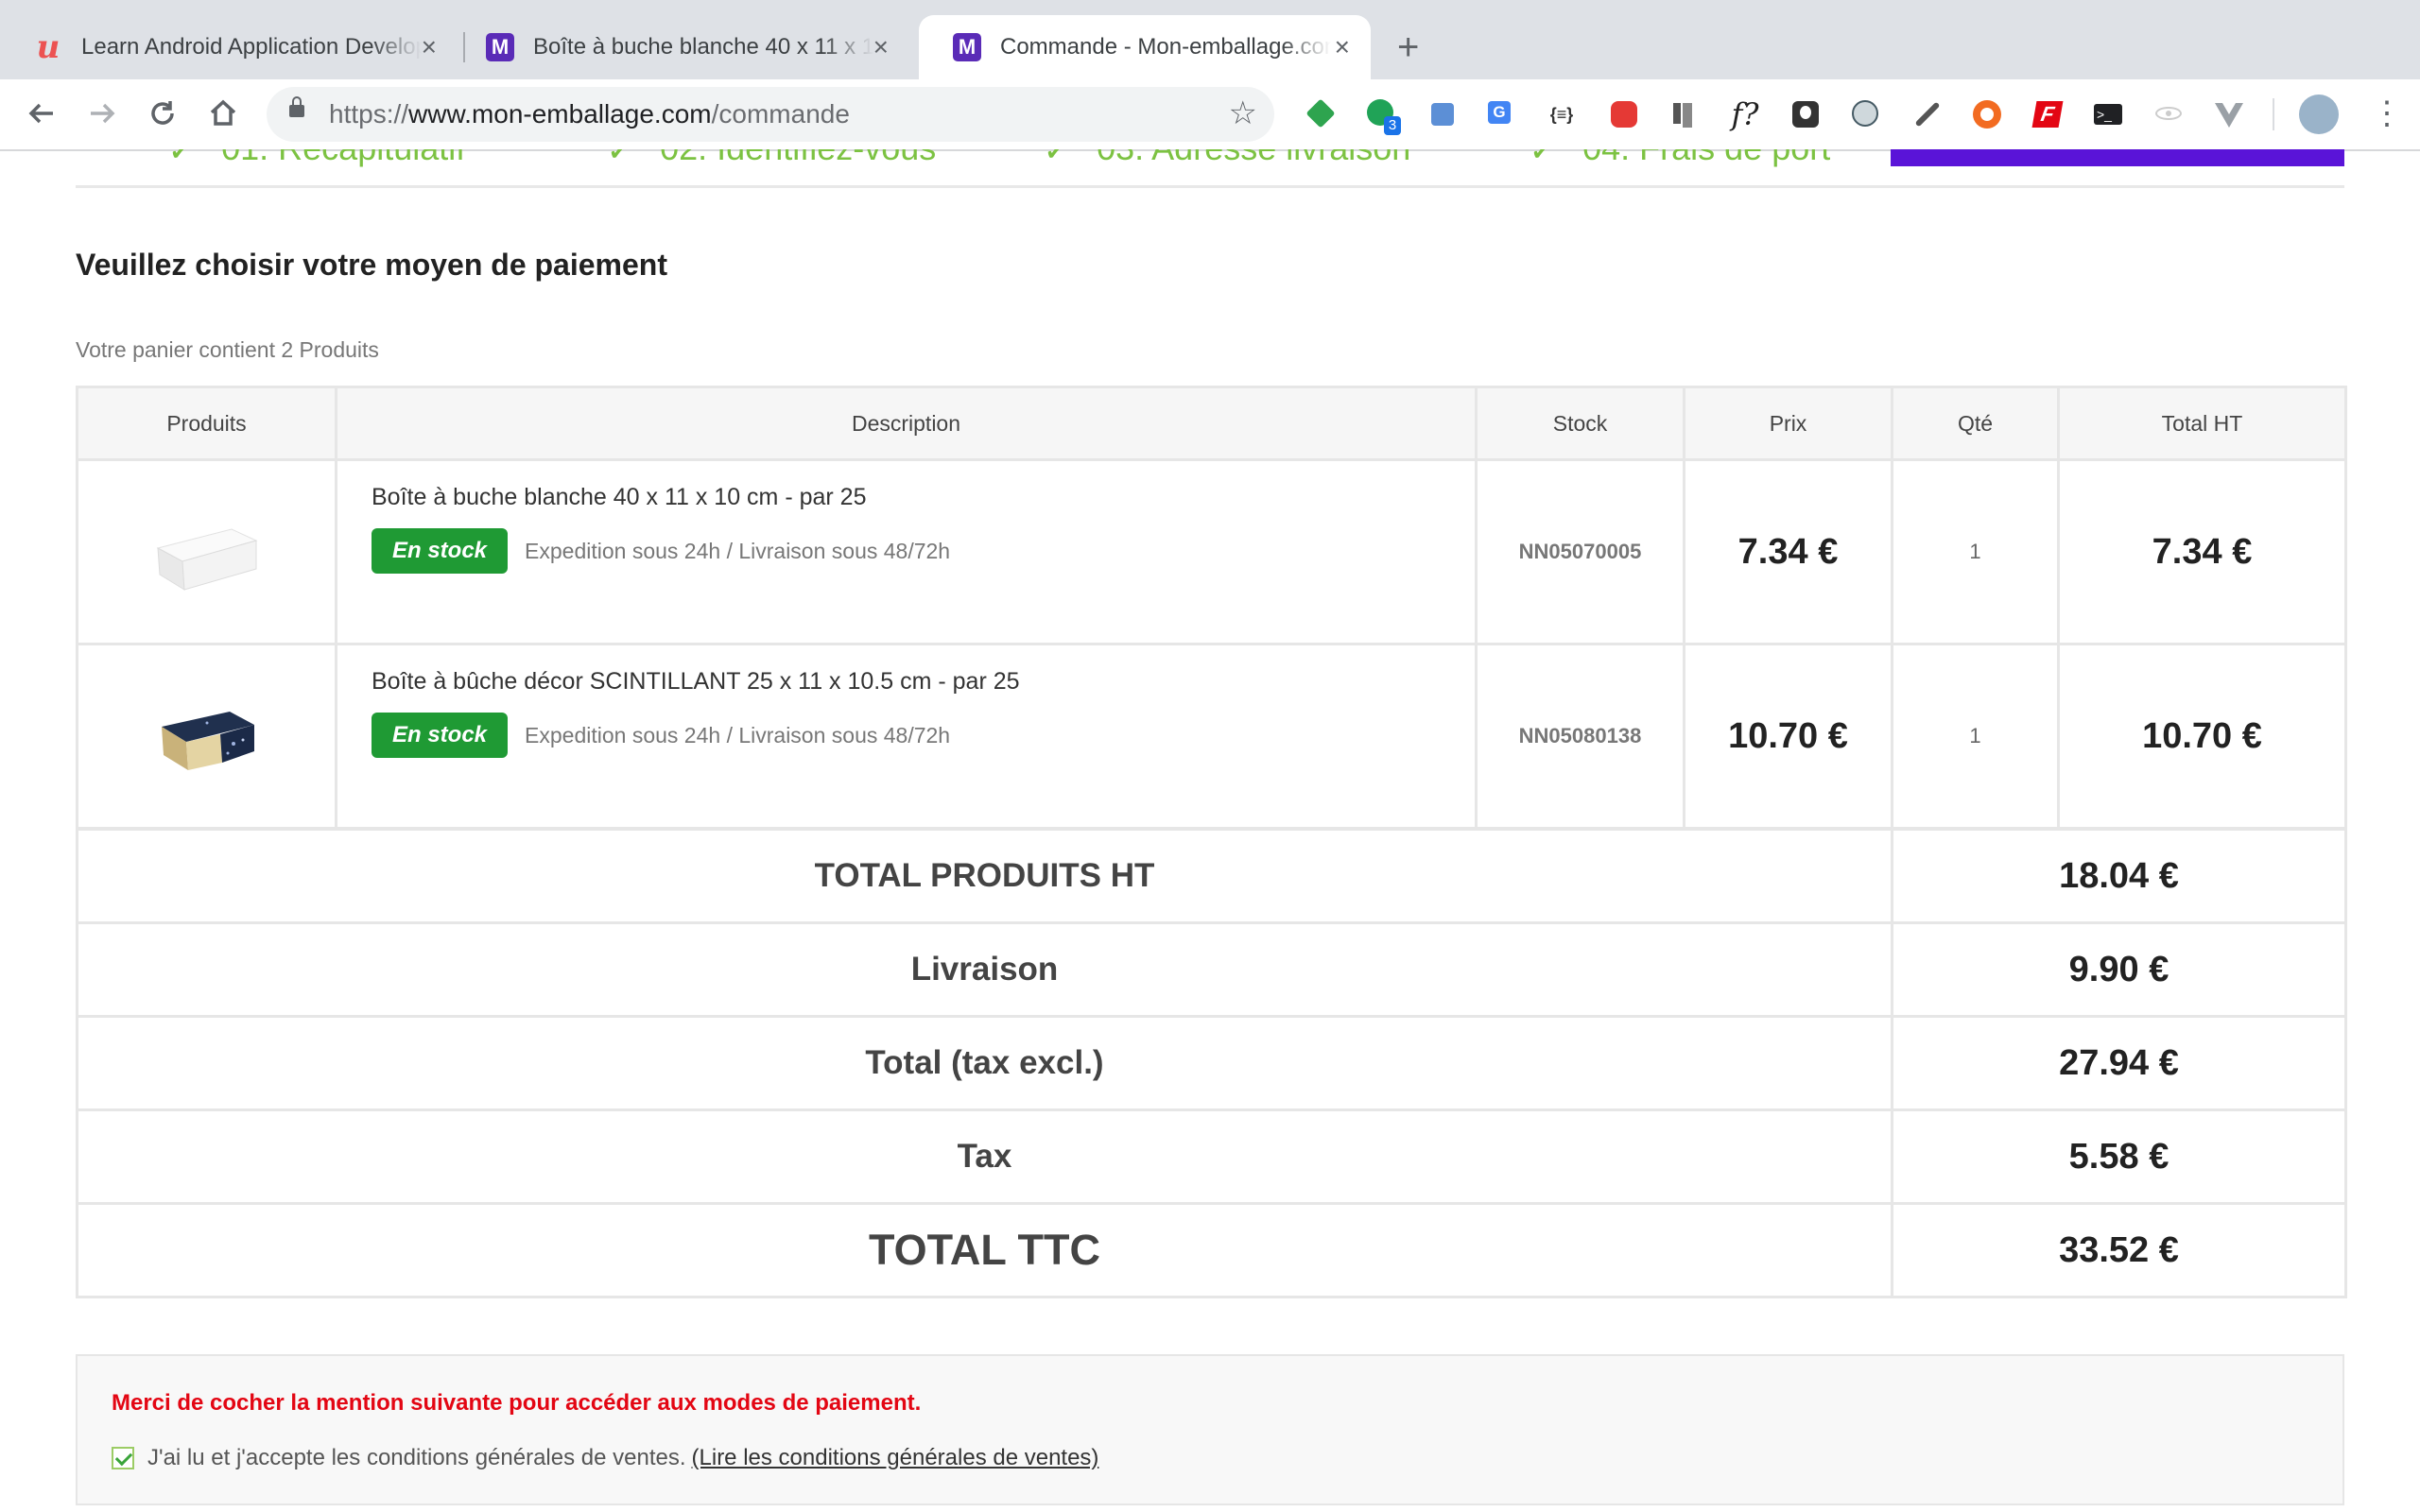 The width and height of the screenshot is (2420, 1512). Describe the element at coordinates (1685, 114) in the screenshot. I see `extension-bars-icon` at that location.